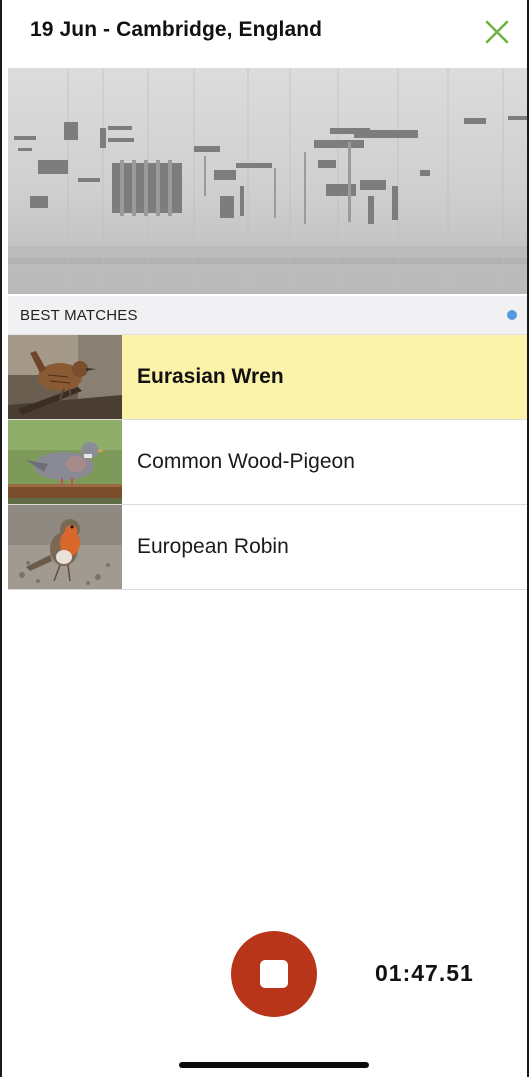 This screenshot has height=1077, width=529. I want to click on close-x-icon, so click(497, 32).